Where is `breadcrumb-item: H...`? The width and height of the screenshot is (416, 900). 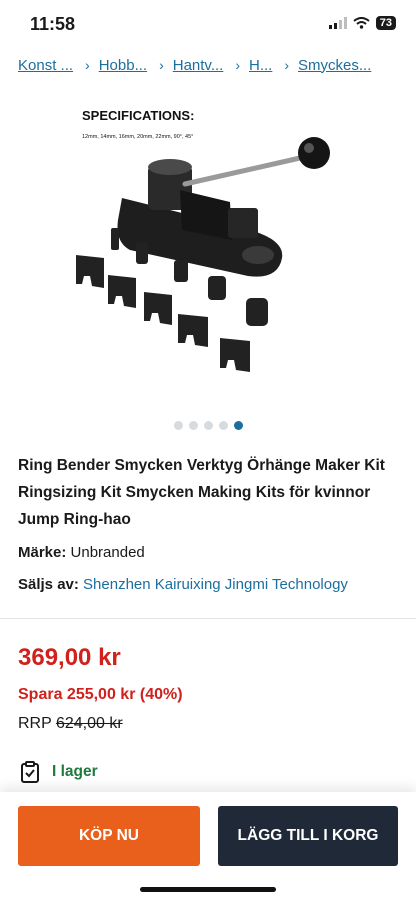 breadcrumb-item: H... is located at coordinates (260, 65).